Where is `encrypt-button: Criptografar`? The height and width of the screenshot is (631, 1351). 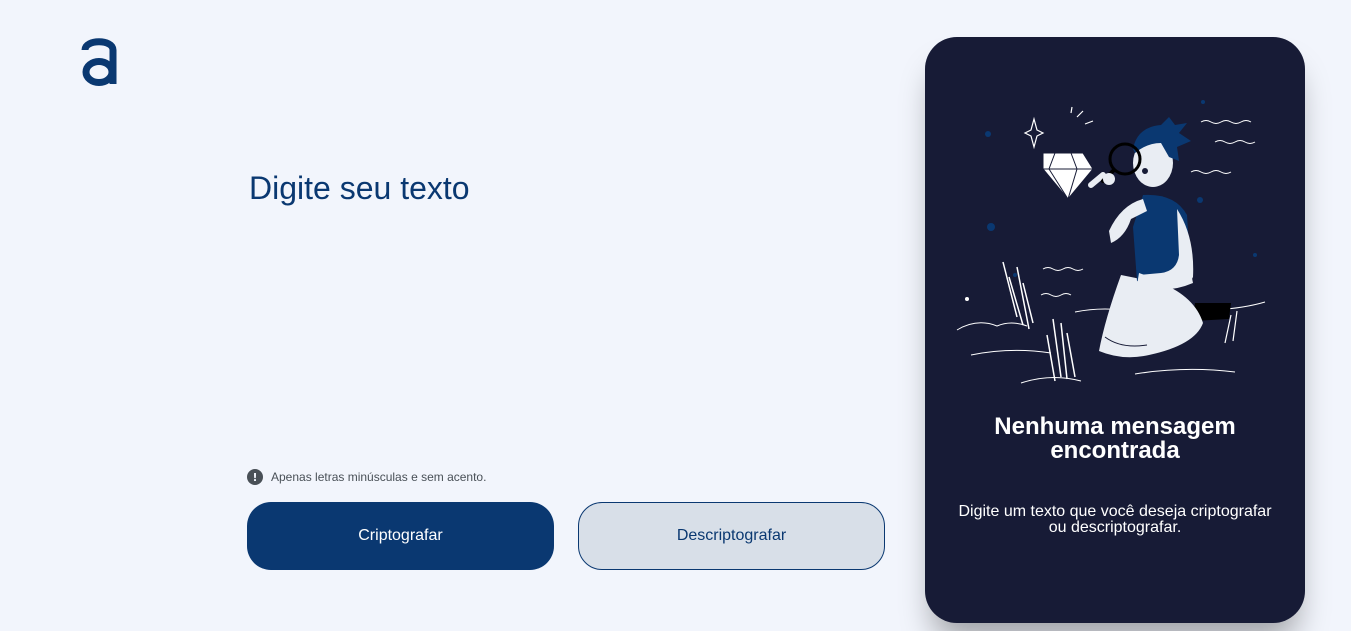
encrypt-button: Criptografar is located at coordinates (400, 536).